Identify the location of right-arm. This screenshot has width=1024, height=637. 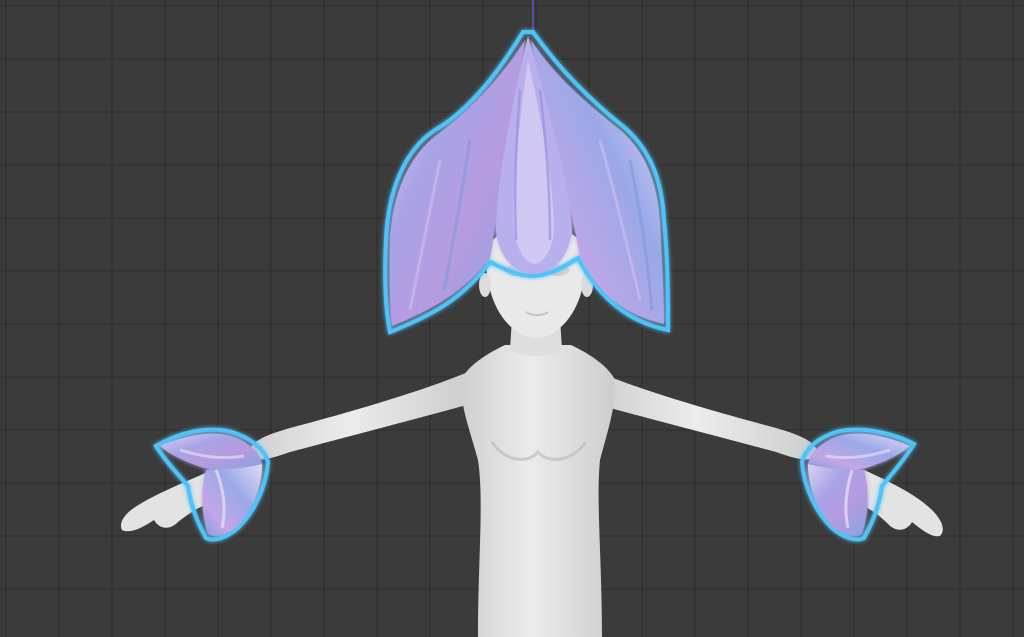
(707, 416).